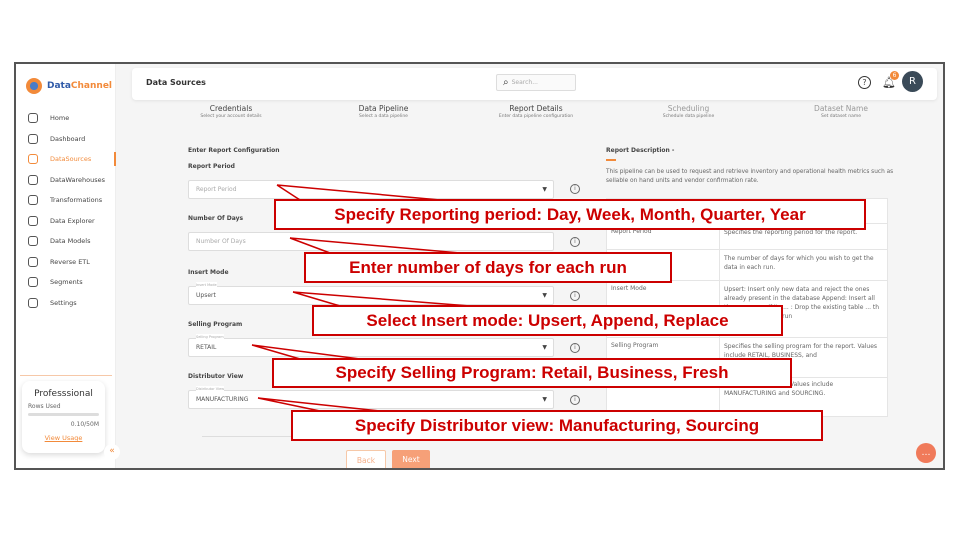  What do you see at coordinates (488, 267) in the screenshot?
I see `callout-number-of-days: Enter number of days for each run` at bounding box center [488, 267].